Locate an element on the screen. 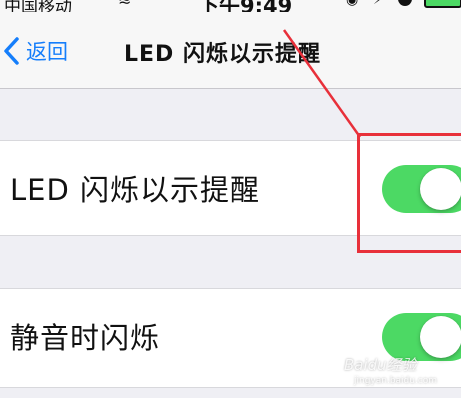 The width and height of the screenshot is (461, 398). watermark: Baidu经验 jingyan.baidu.com is located at coordinates (390, 370).